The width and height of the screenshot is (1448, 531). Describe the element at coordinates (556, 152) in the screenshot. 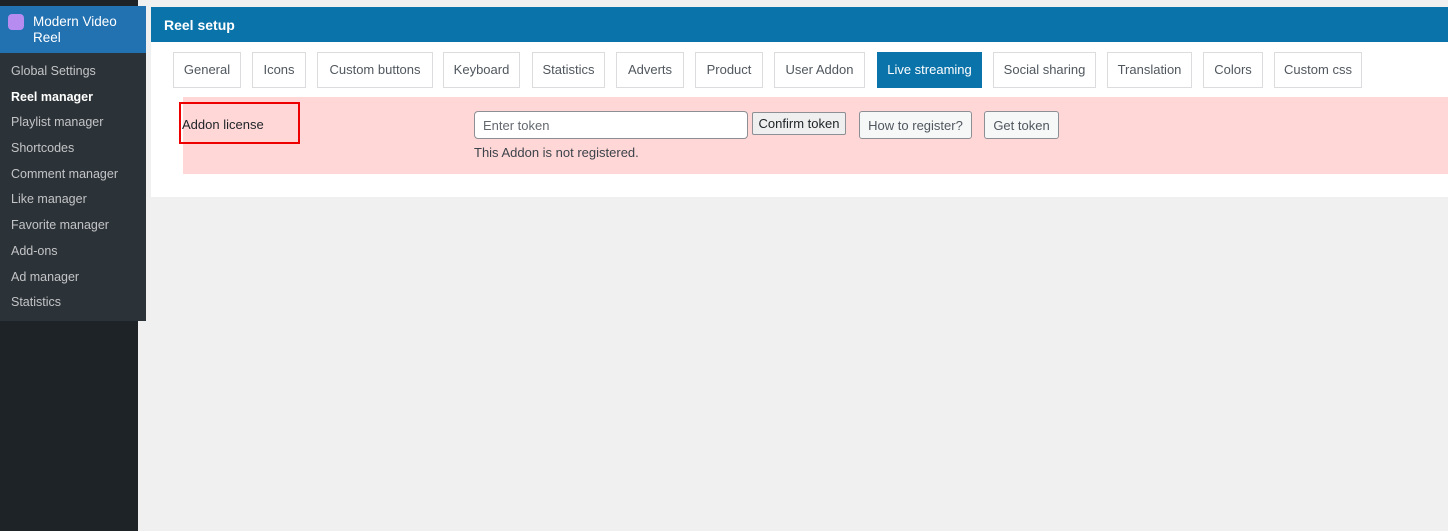

I see `registration-status: This Addon is not registered.` at that location.